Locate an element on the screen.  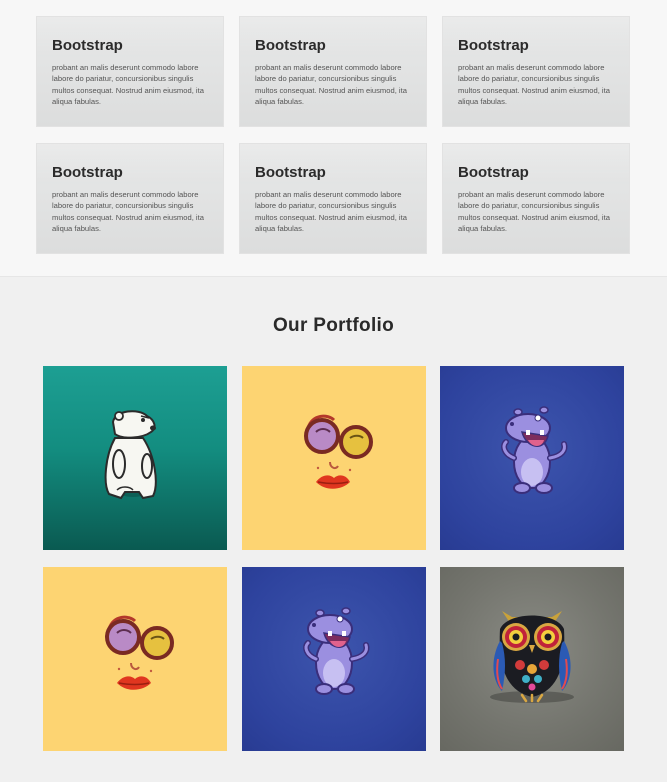
owl-icon is located at coordinates (532, 657).